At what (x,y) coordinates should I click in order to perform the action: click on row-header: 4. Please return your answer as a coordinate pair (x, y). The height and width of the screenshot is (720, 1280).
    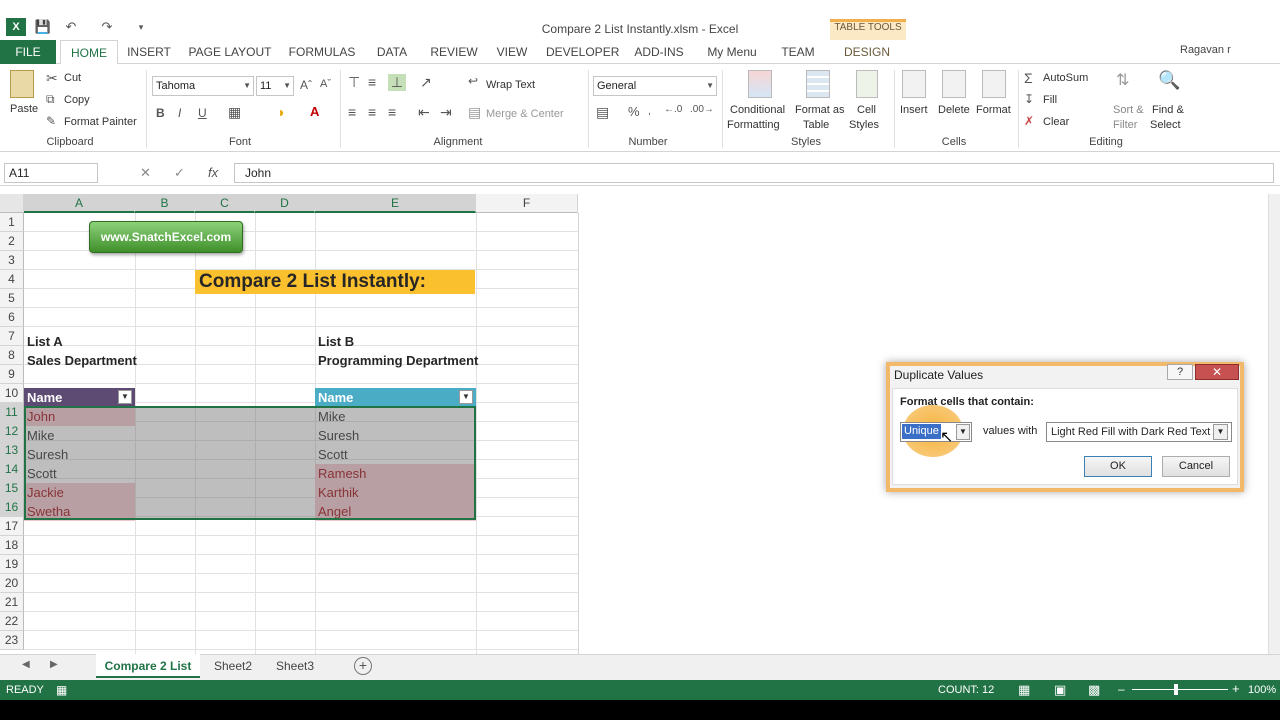
    Looking at the image, I should click on (12, 279).